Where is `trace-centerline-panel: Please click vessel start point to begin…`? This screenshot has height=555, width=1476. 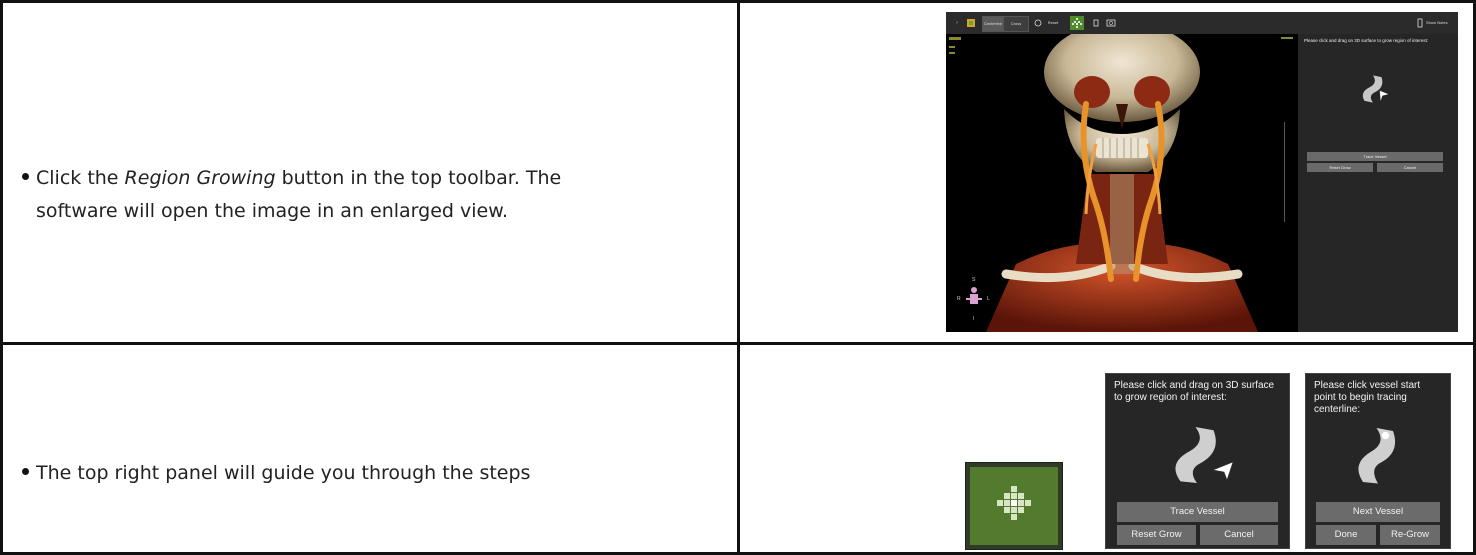
trace-centerline-panel: Please click vessel start point to begin… is located at coordinates (1378, 461).